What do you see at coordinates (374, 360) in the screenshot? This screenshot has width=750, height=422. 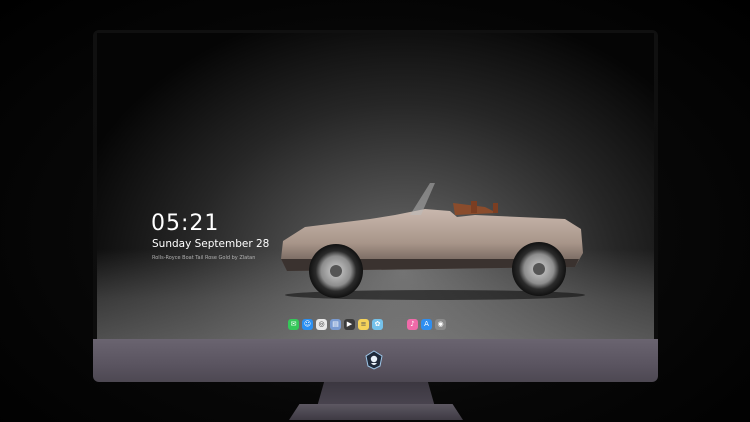 I see `brand-logo-icon` at bounding box center [374, 360].